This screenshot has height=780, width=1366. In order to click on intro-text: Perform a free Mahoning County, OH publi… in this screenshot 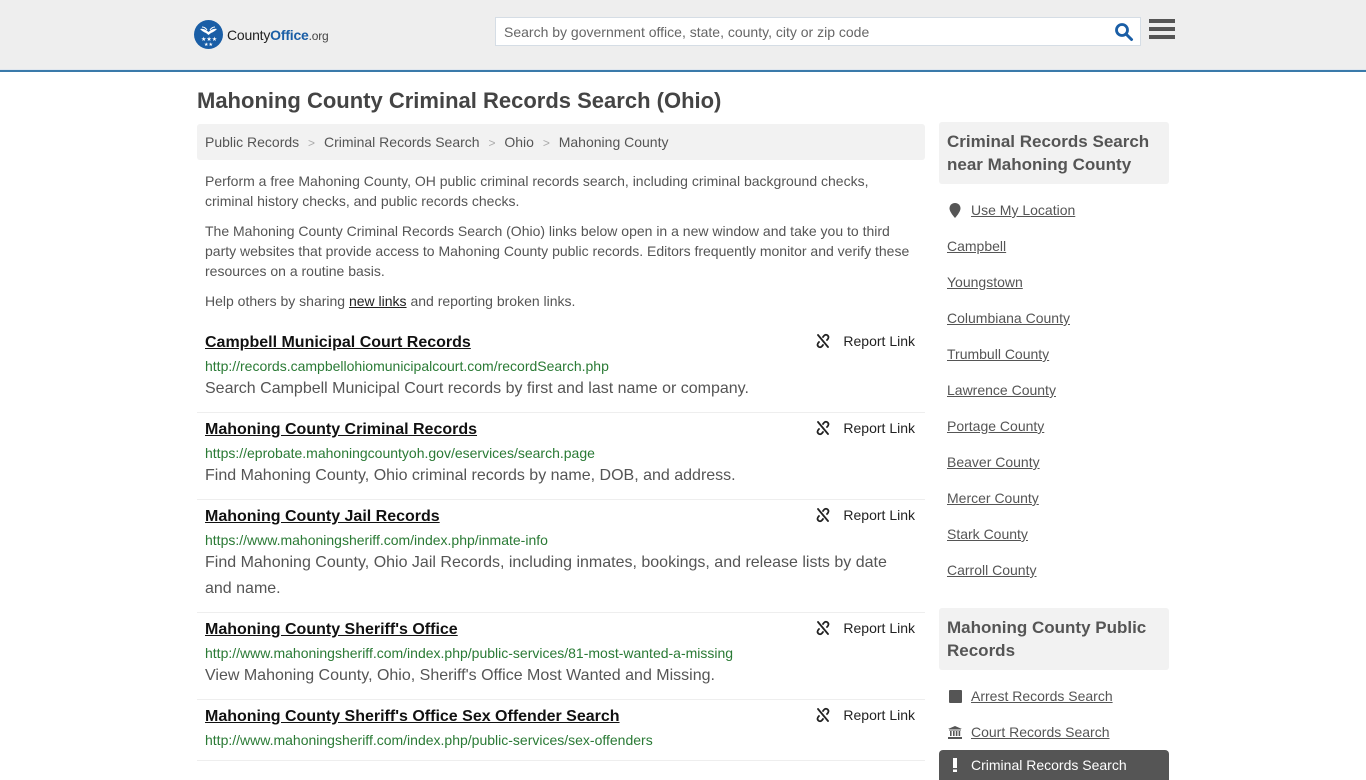, I will do `click(562, 246)`.